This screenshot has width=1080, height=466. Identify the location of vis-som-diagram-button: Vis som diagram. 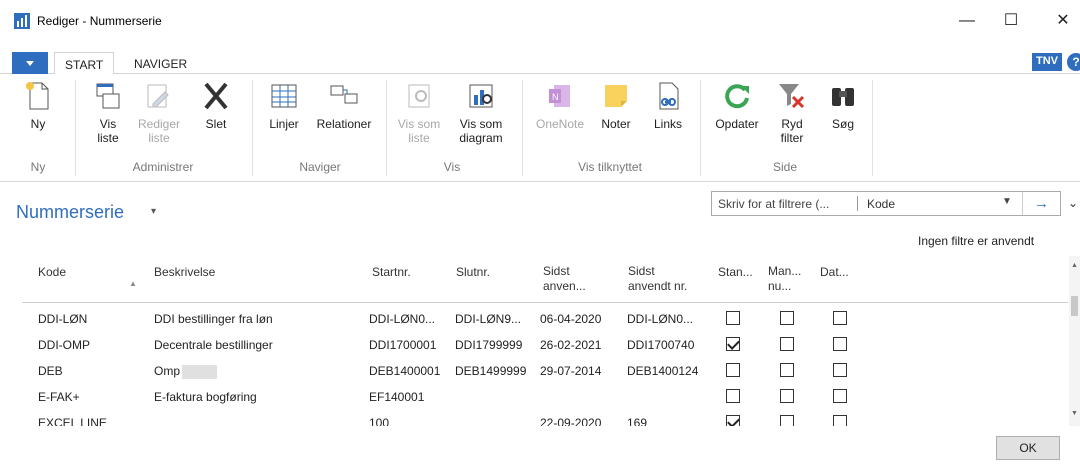
(481, 112).